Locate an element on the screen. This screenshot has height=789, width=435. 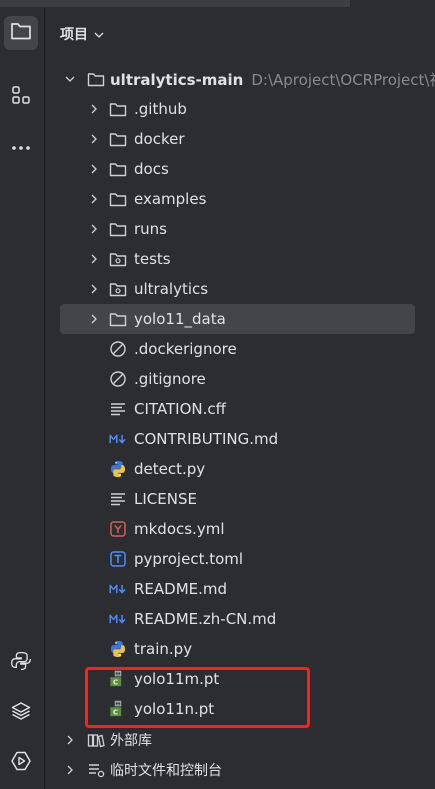
scratches-icon is located at coordinates (96, 770).